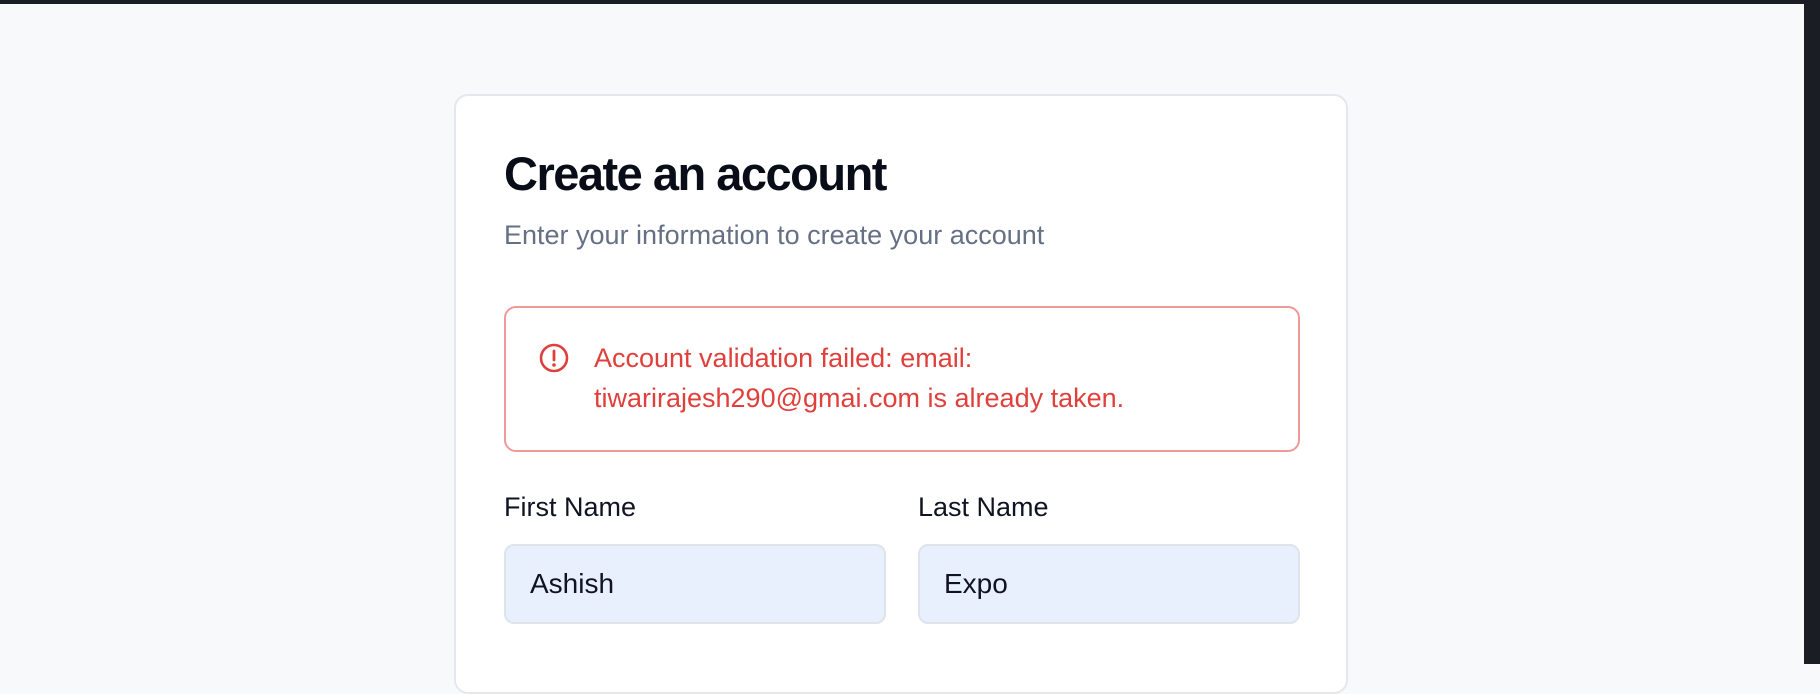  Describe the element at coordinates (695, 173) in the screenshot. I see `page-title: Create an account` at that location.